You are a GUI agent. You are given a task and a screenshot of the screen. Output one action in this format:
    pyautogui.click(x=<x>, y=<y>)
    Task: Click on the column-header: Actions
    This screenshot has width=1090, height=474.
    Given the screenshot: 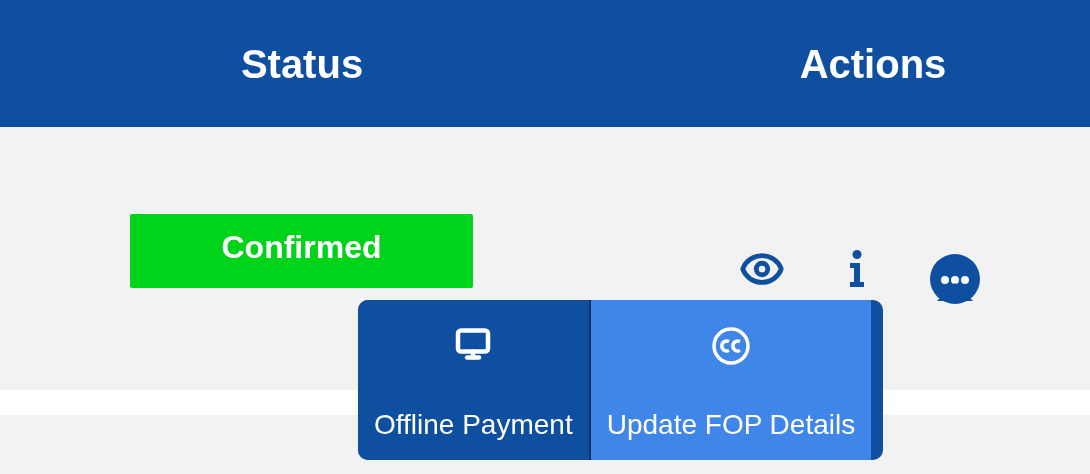 What is the action you would take?
    pyautogui.click(x=873, y=64)
    